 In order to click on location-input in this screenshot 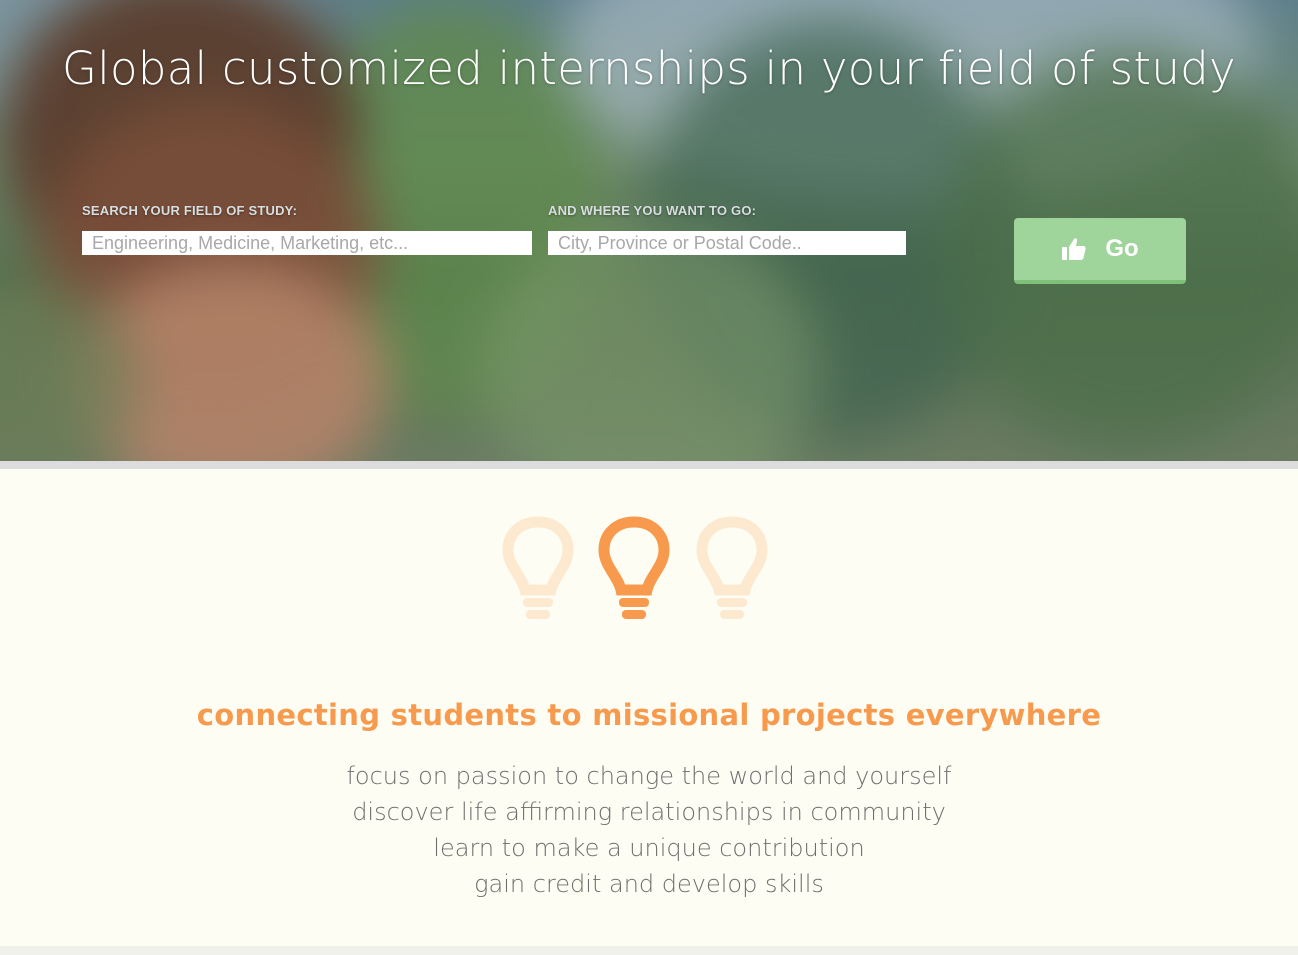, I will do `click(727, 243)`.